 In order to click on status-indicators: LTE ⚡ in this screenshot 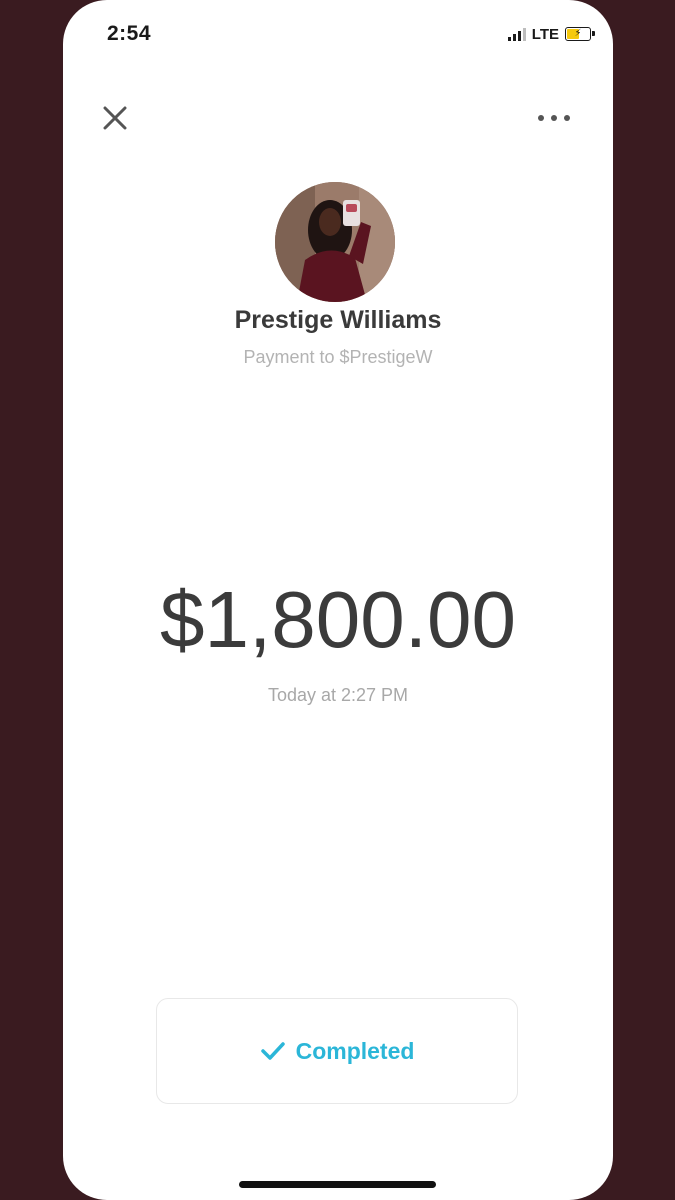, I will do `click(551, 34)`.